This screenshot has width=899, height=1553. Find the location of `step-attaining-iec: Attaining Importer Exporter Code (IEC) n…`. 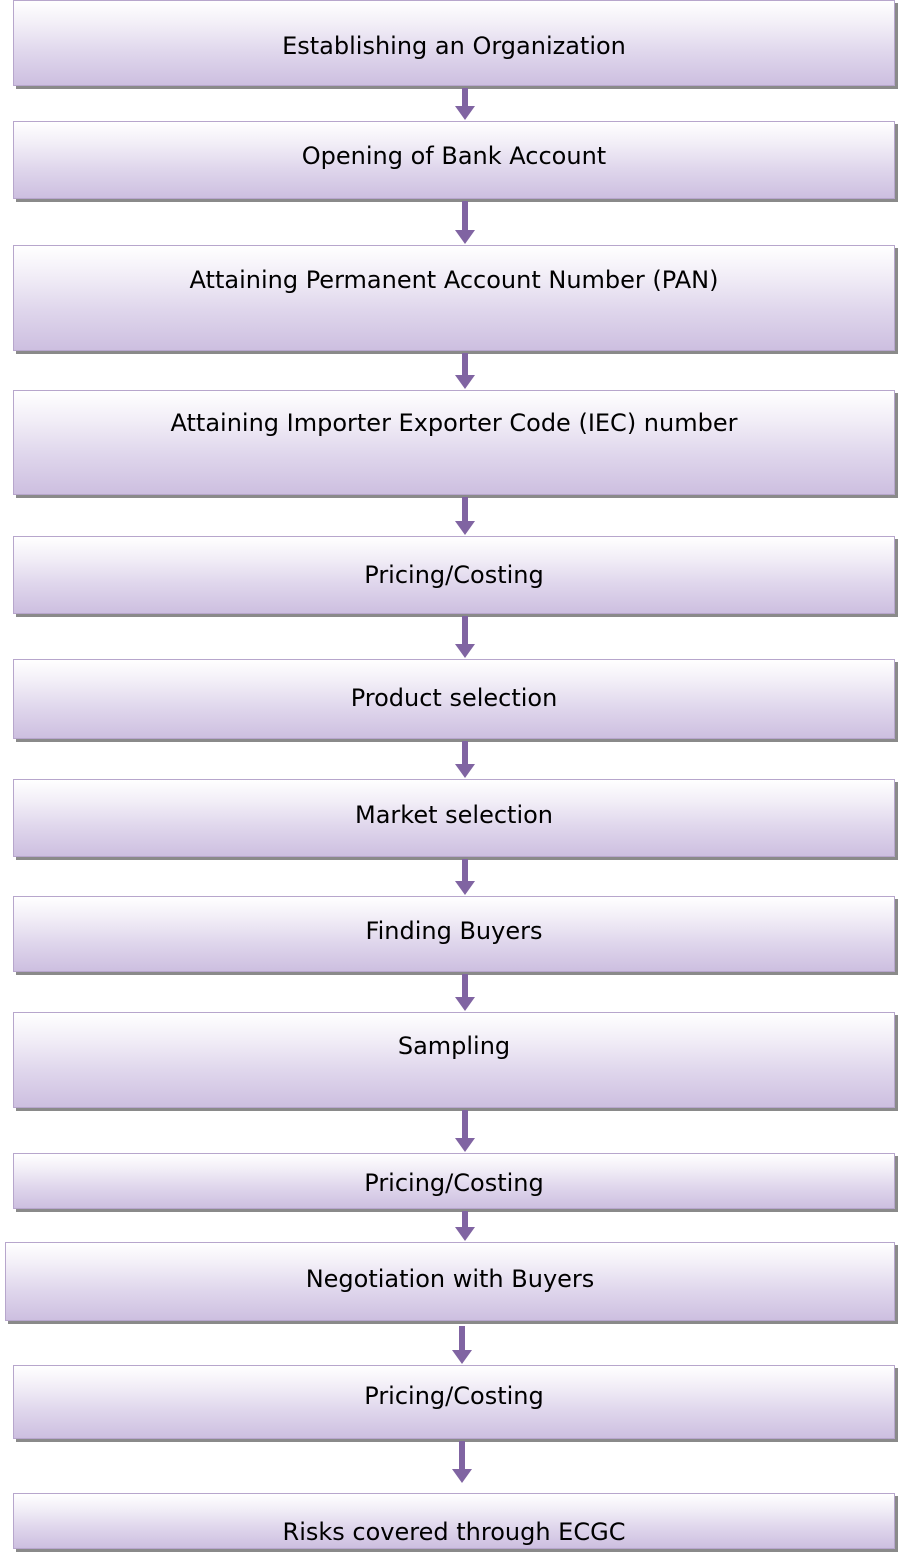

step-attaining-iec: Attaining Importer Exporter Code (IEC) n… is located at coordinates (454, 442).